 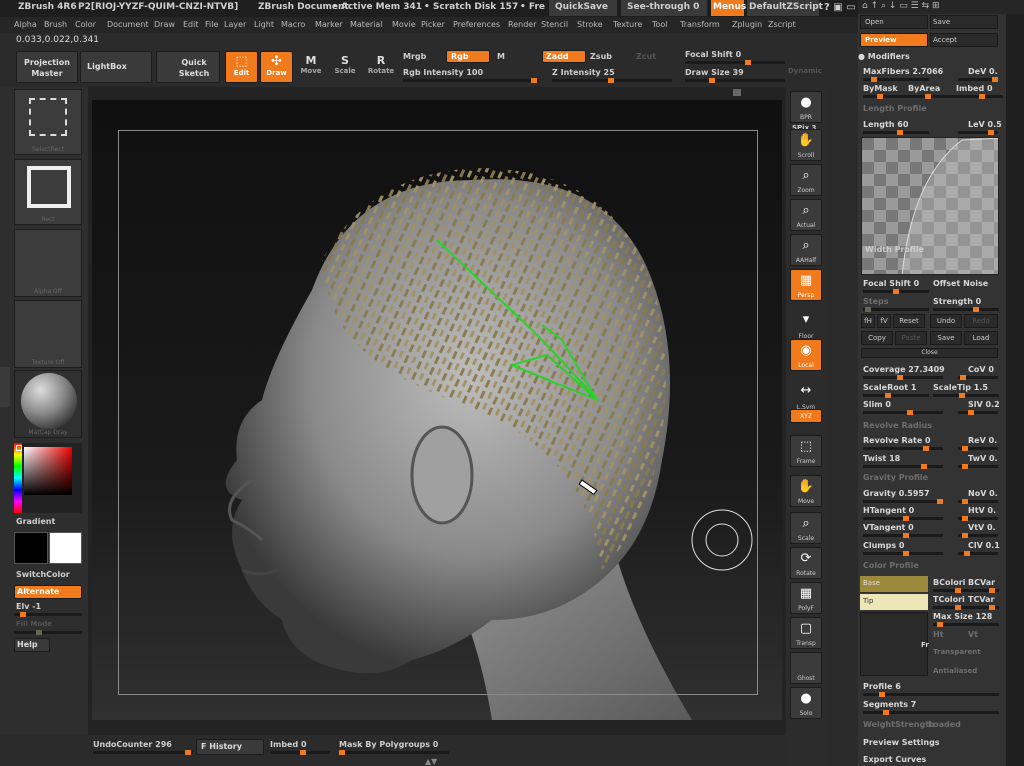 What do you see at coordinates (782, 24) in the screenshot?
I see `menu-zscript: Zscript` at bounding box center [782, 24].